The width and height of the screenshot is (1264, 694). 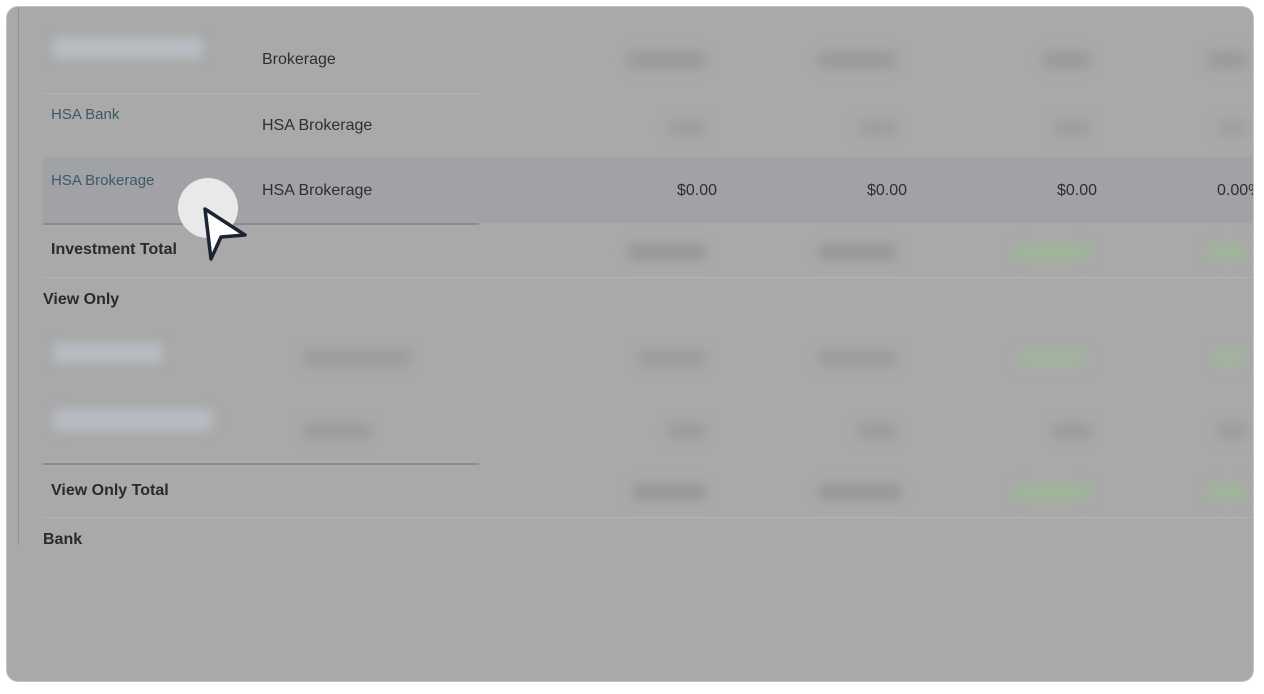 I want to click on section-header-view-only: View Only, so click(x=81, y=299).